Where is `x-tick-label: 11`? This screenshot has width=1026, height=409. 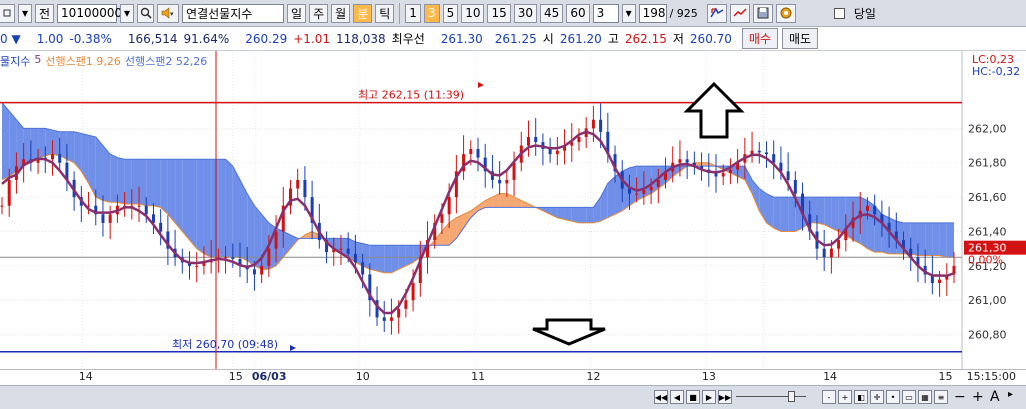
x-tick-label: 11 is located at coordinates (478, 376).